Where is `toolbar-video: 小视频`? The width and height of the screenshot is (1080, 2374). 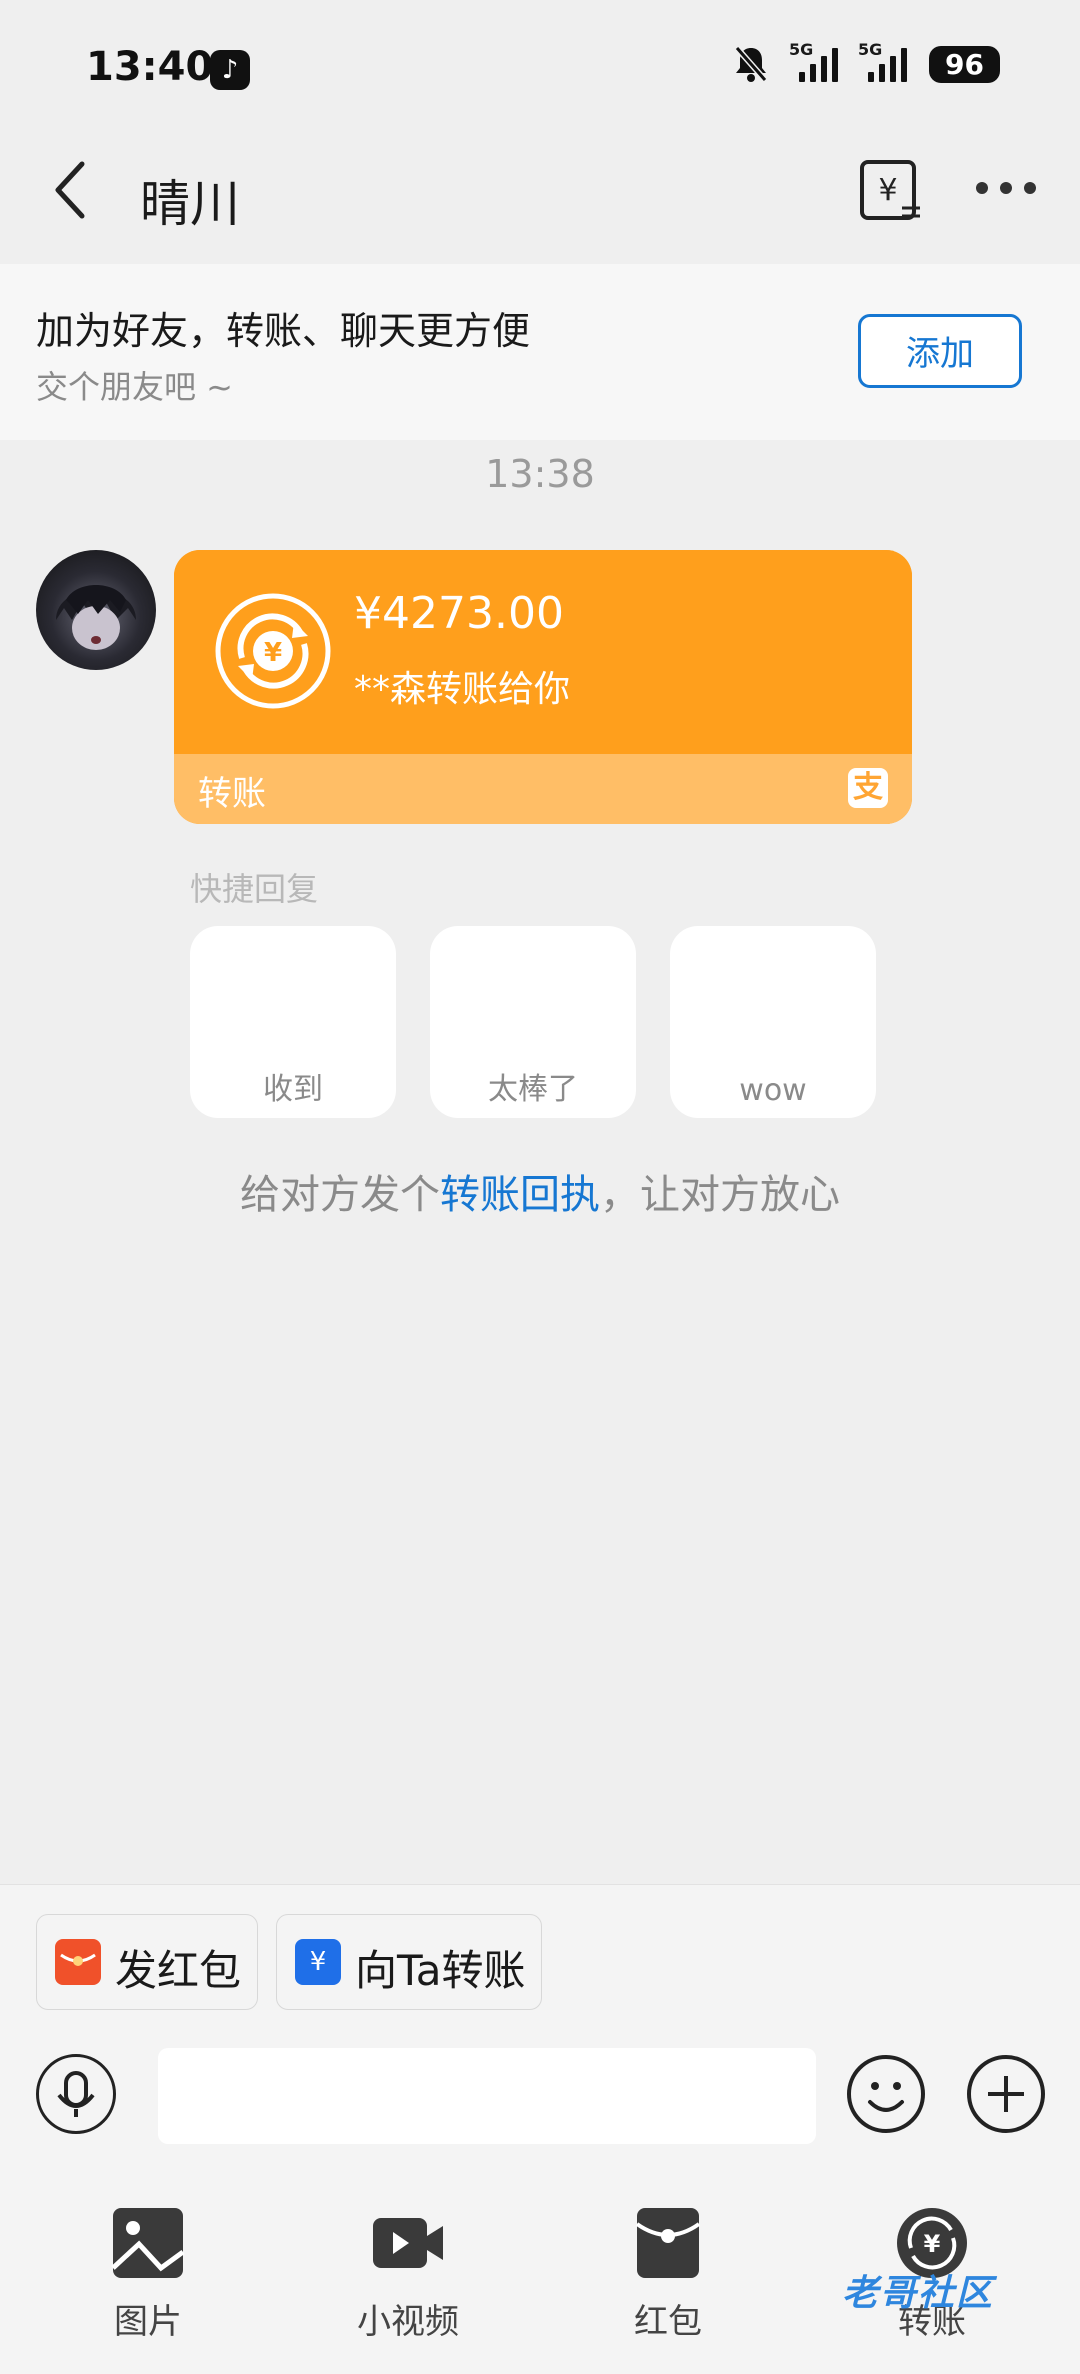 toolbar-video: 小视频 is located at coordinates (408, 2274).